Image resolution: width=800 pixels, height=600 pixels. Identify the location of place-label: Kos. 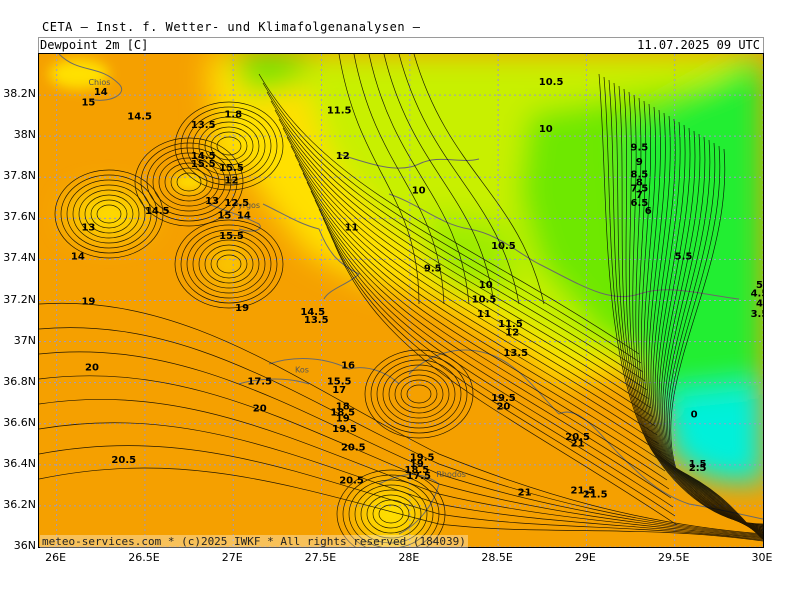
(302, 369).